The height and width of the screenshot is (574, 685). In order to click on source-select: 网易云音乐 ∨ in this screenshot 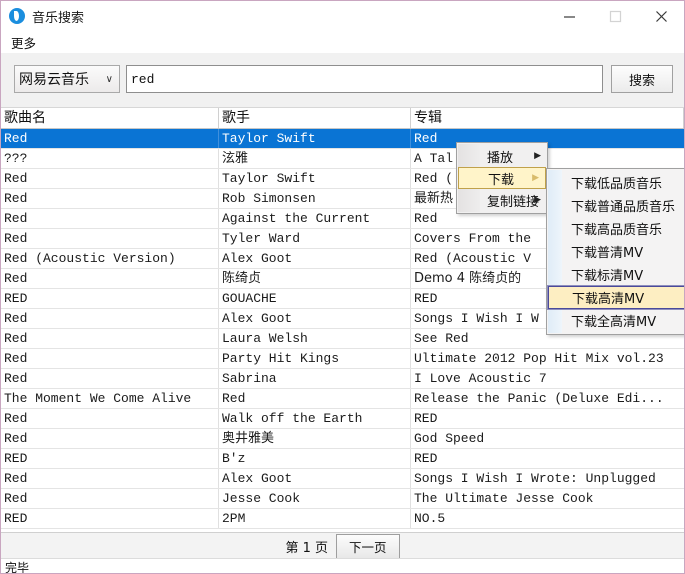, I will do `click(67, 79)`.